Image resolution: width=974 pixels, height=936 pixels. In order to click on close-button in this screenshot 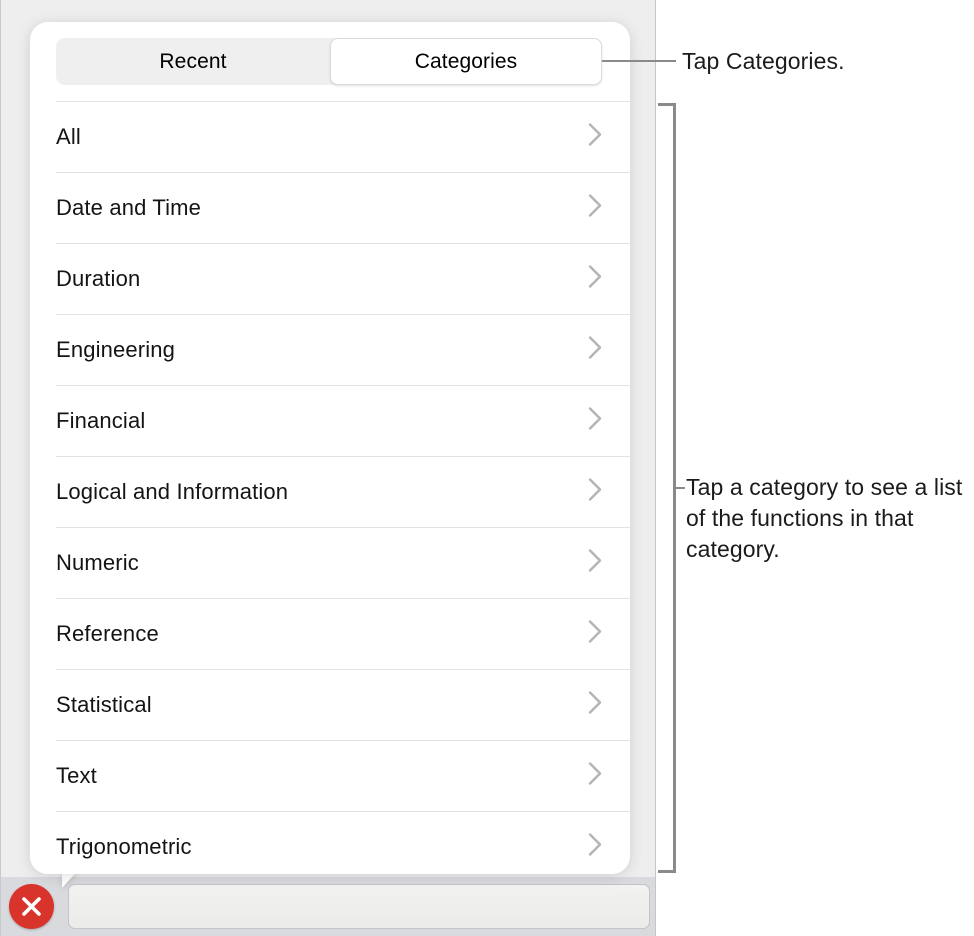, I will do `click(31, 906)`.